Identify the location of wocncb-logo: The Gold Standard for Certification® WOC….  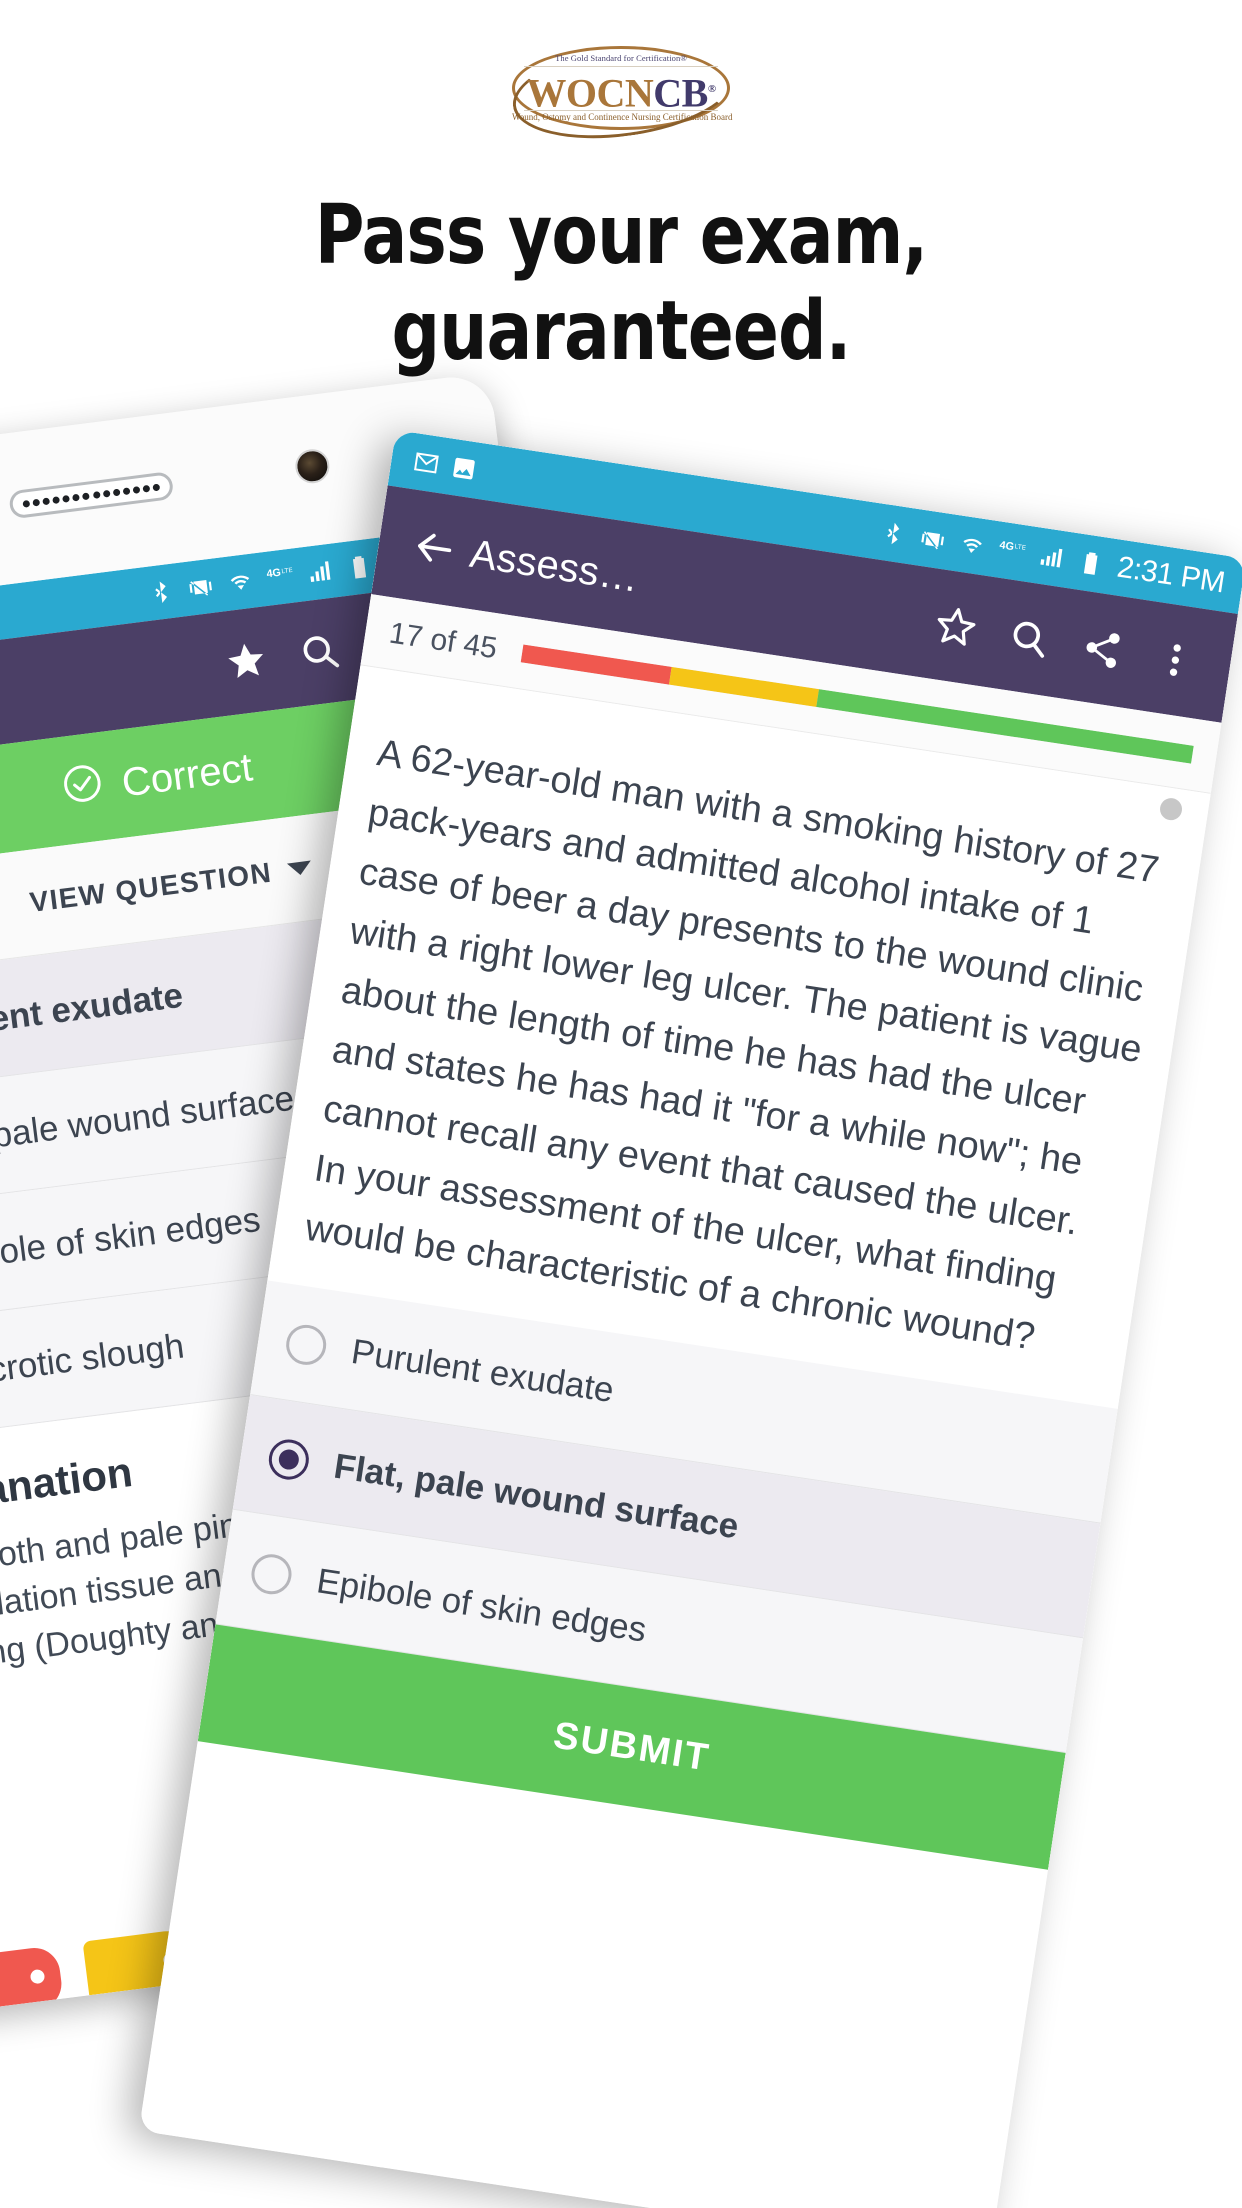
(621, 88).